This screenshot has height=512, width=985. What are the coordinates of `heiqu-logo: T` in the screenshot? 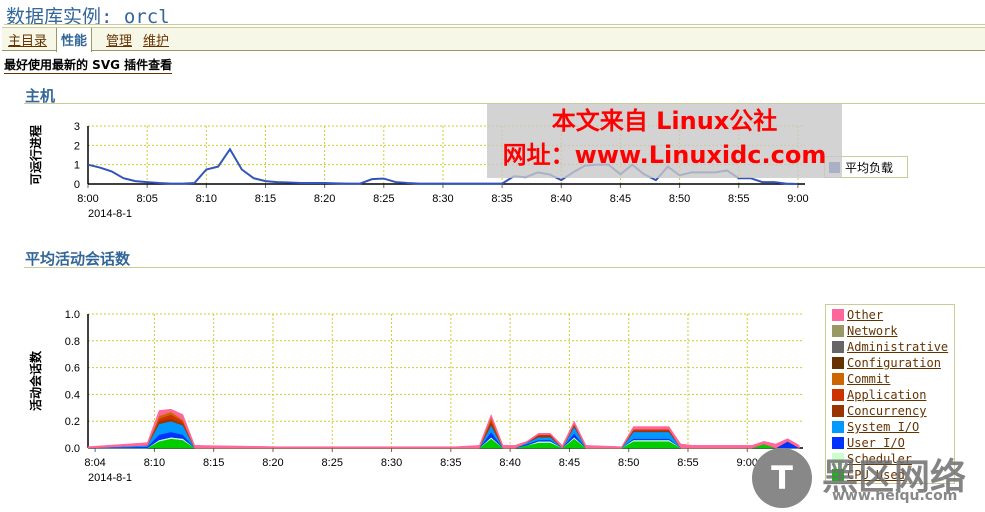 It's located at (782, 478).